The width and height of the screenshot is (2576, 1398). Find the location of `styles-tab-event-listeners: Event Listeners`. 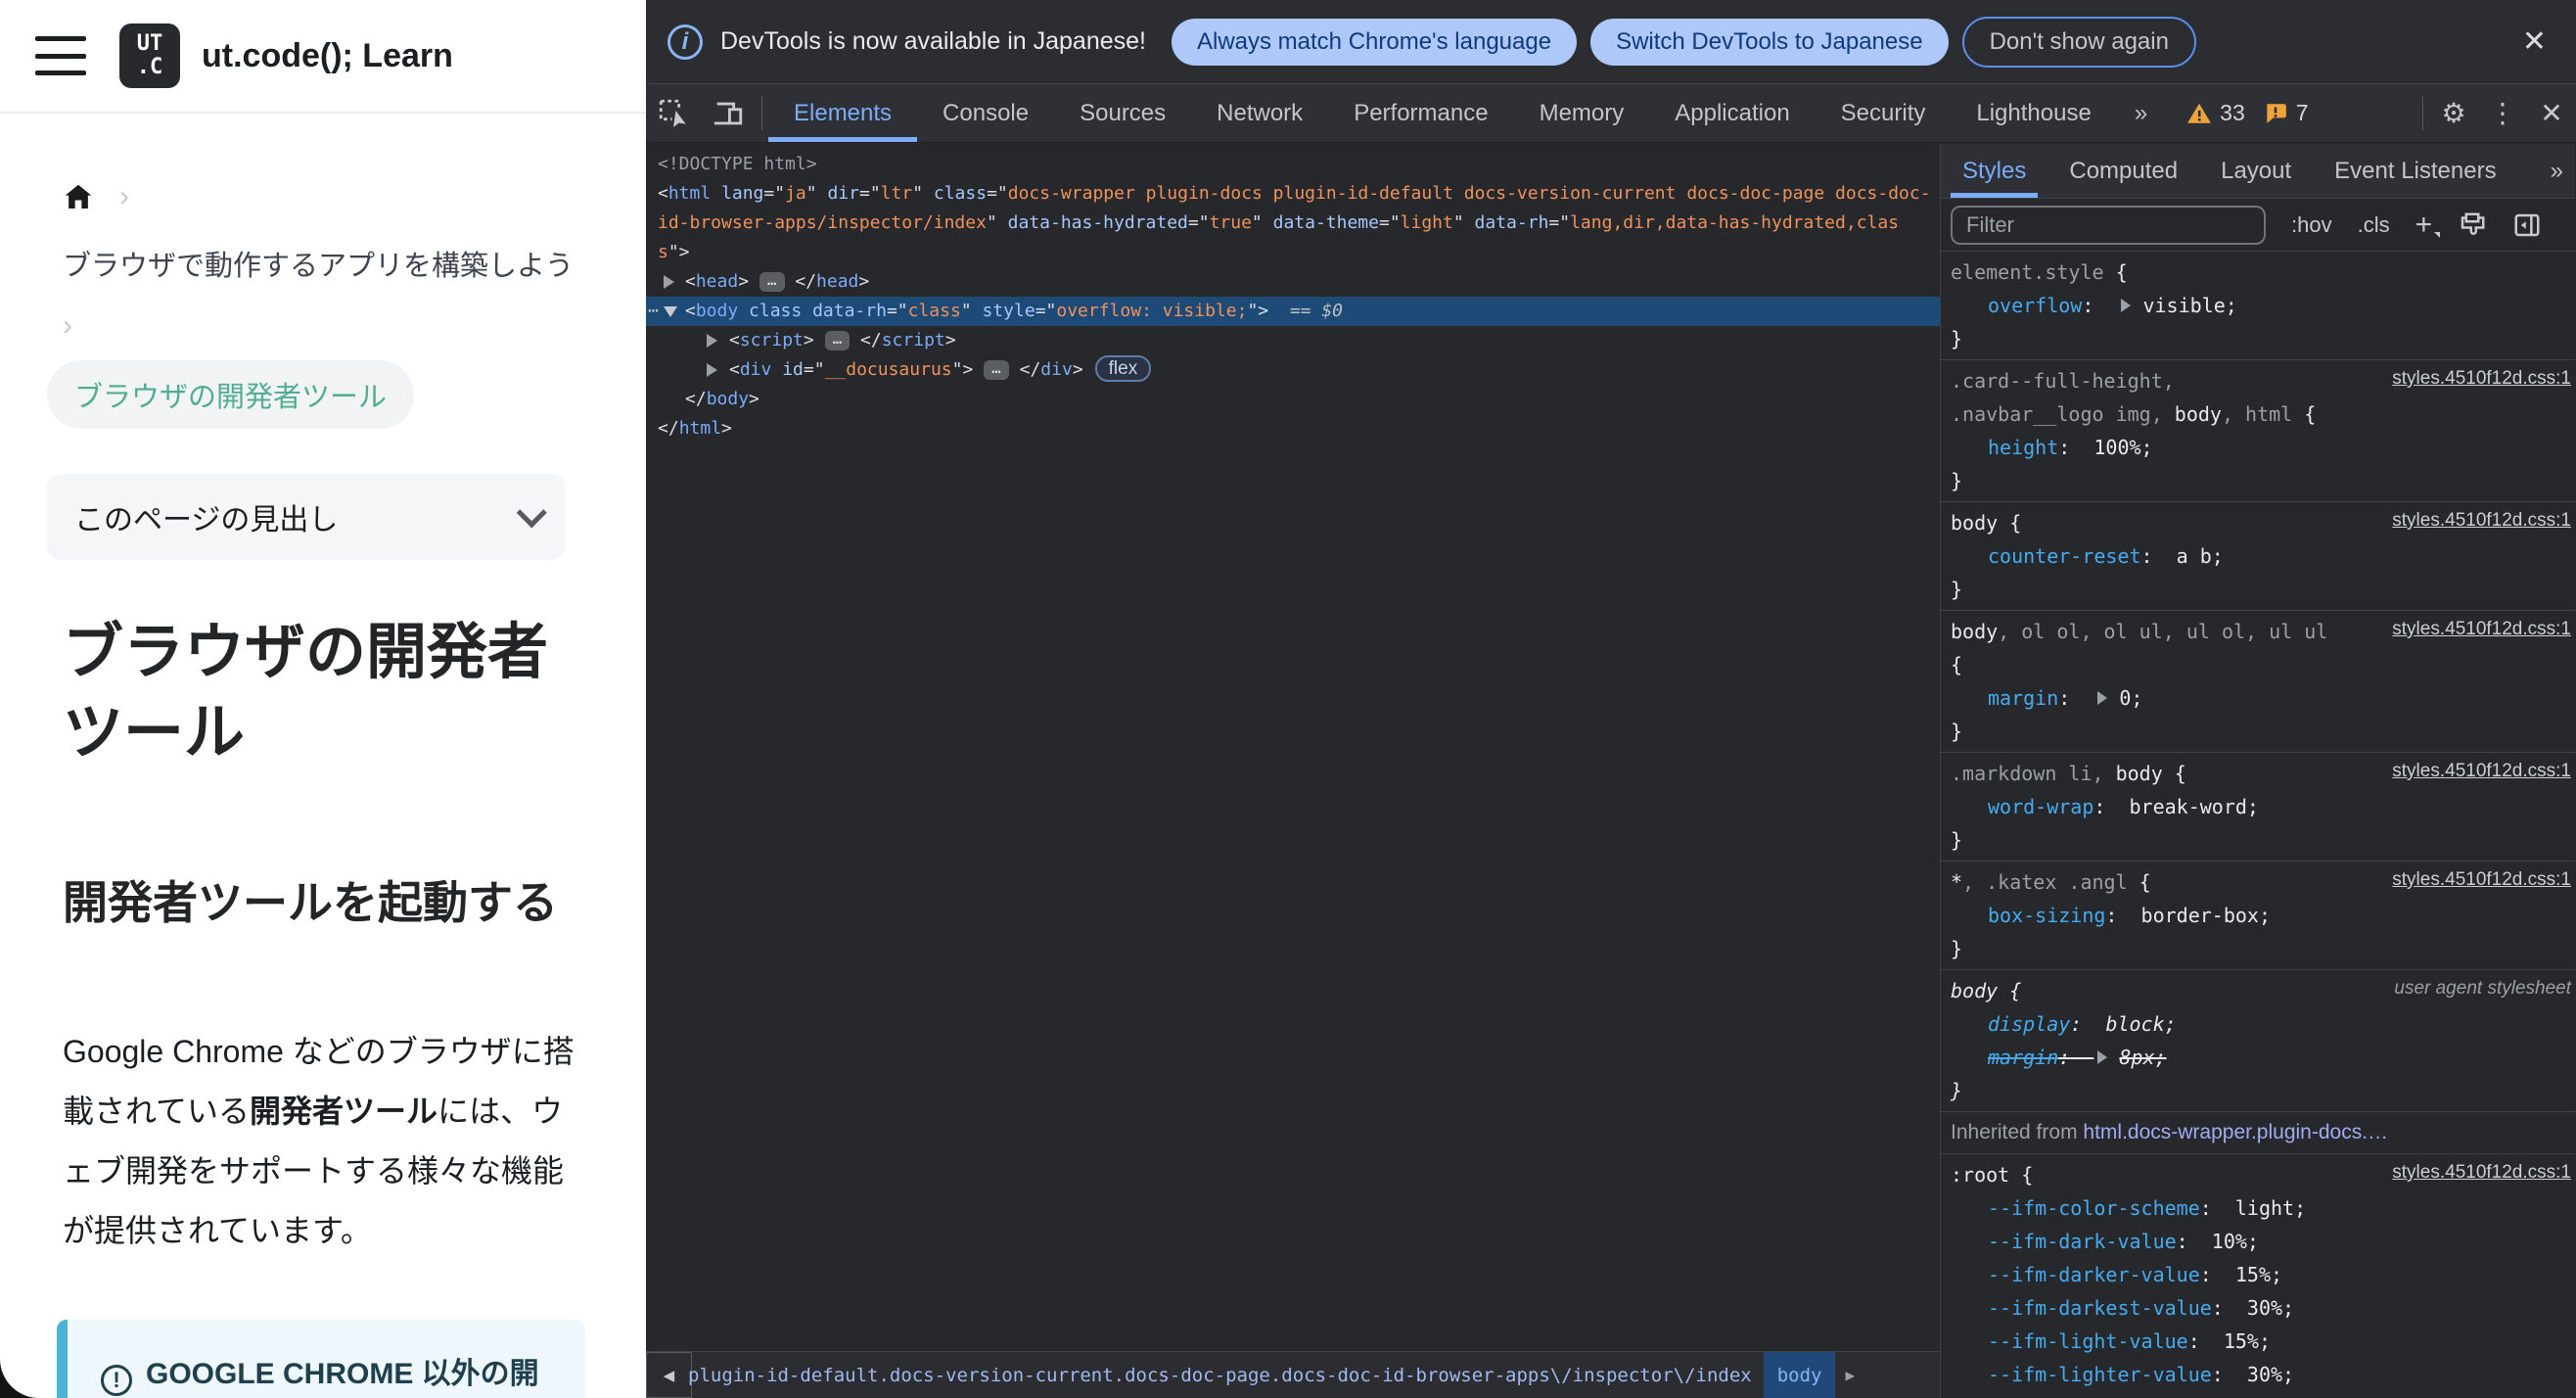

styles-tab-event-listeners: Event Listeners is located at coordinates (2415, 171).